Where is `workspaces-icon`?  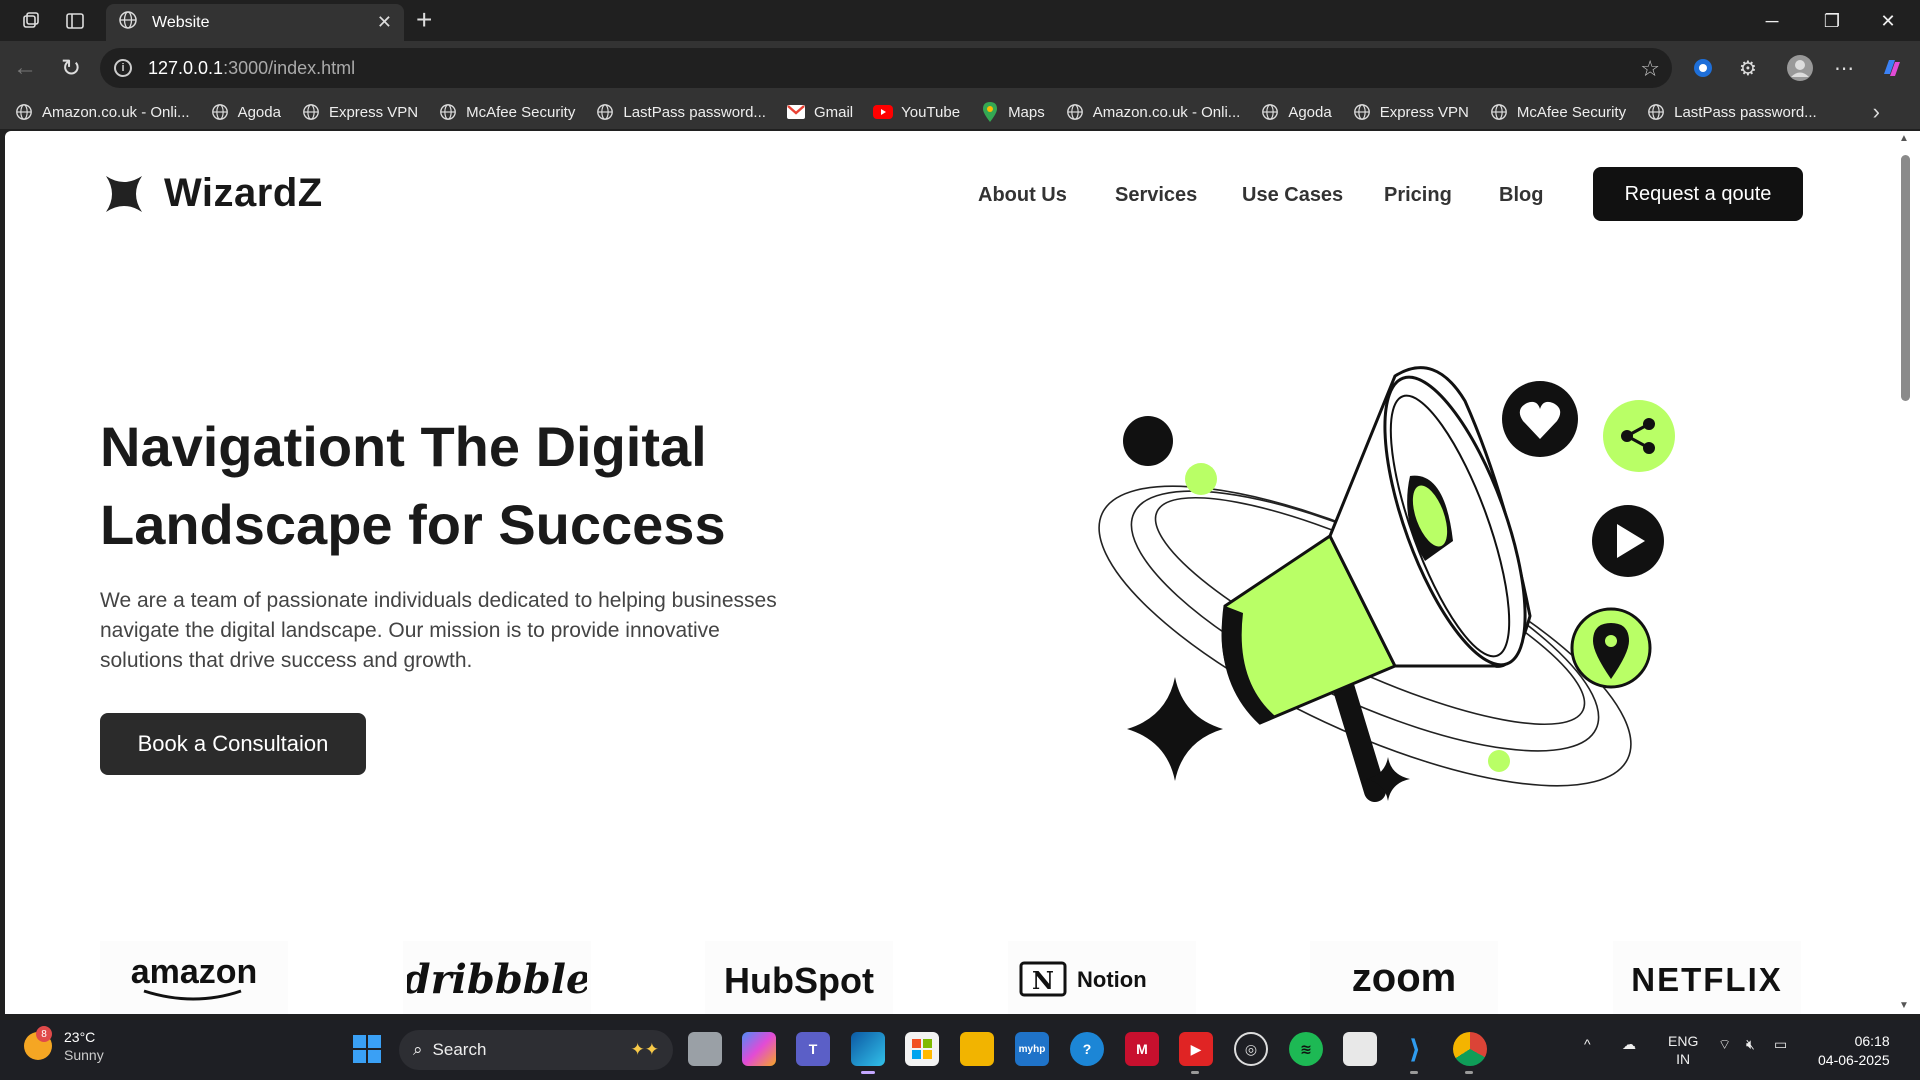
workspaces-icon is located at coordinates (31, 21).